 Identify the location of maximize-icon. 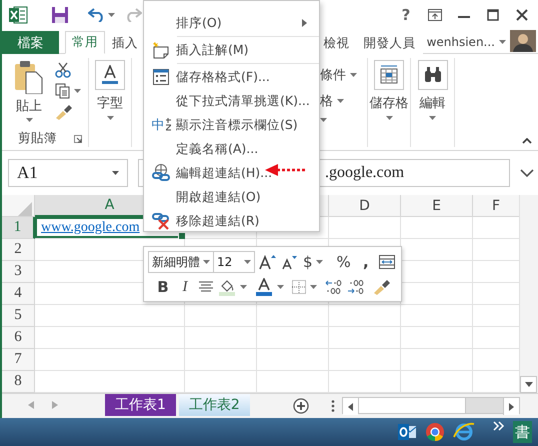
(493, 15).